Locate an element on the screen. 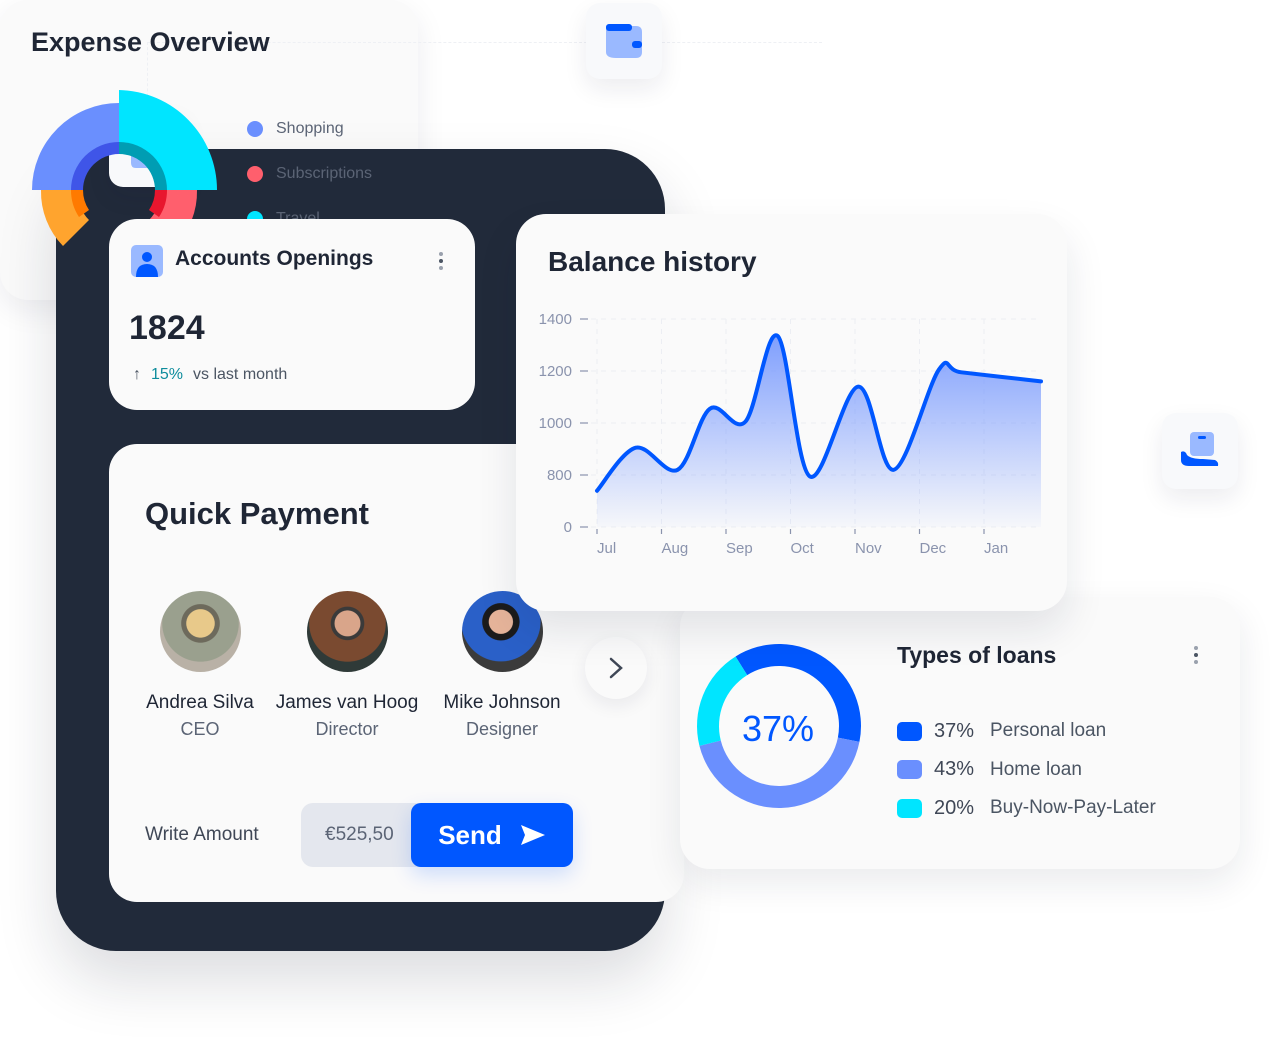  wallet-icon-tile is located at coordinates (624, 41).